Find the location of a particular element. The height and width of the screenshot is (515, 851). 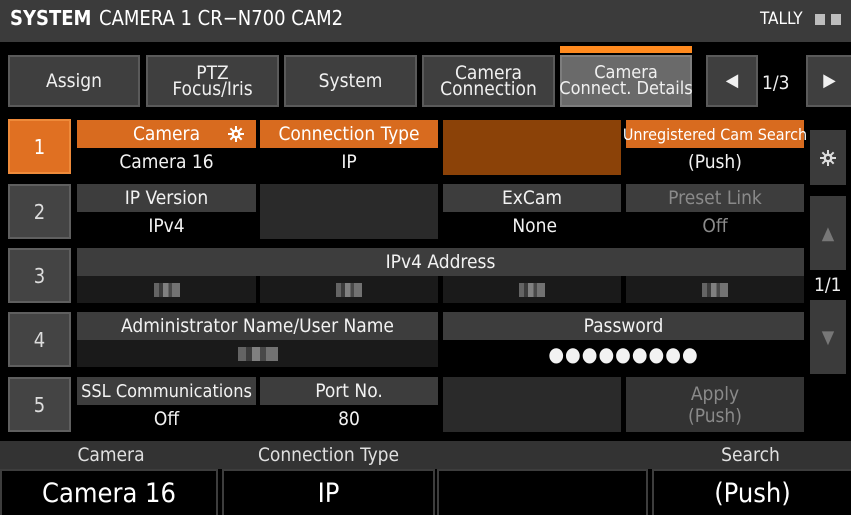

tab-camera-connection: Camera Connection is located at coordinates (488, 81).